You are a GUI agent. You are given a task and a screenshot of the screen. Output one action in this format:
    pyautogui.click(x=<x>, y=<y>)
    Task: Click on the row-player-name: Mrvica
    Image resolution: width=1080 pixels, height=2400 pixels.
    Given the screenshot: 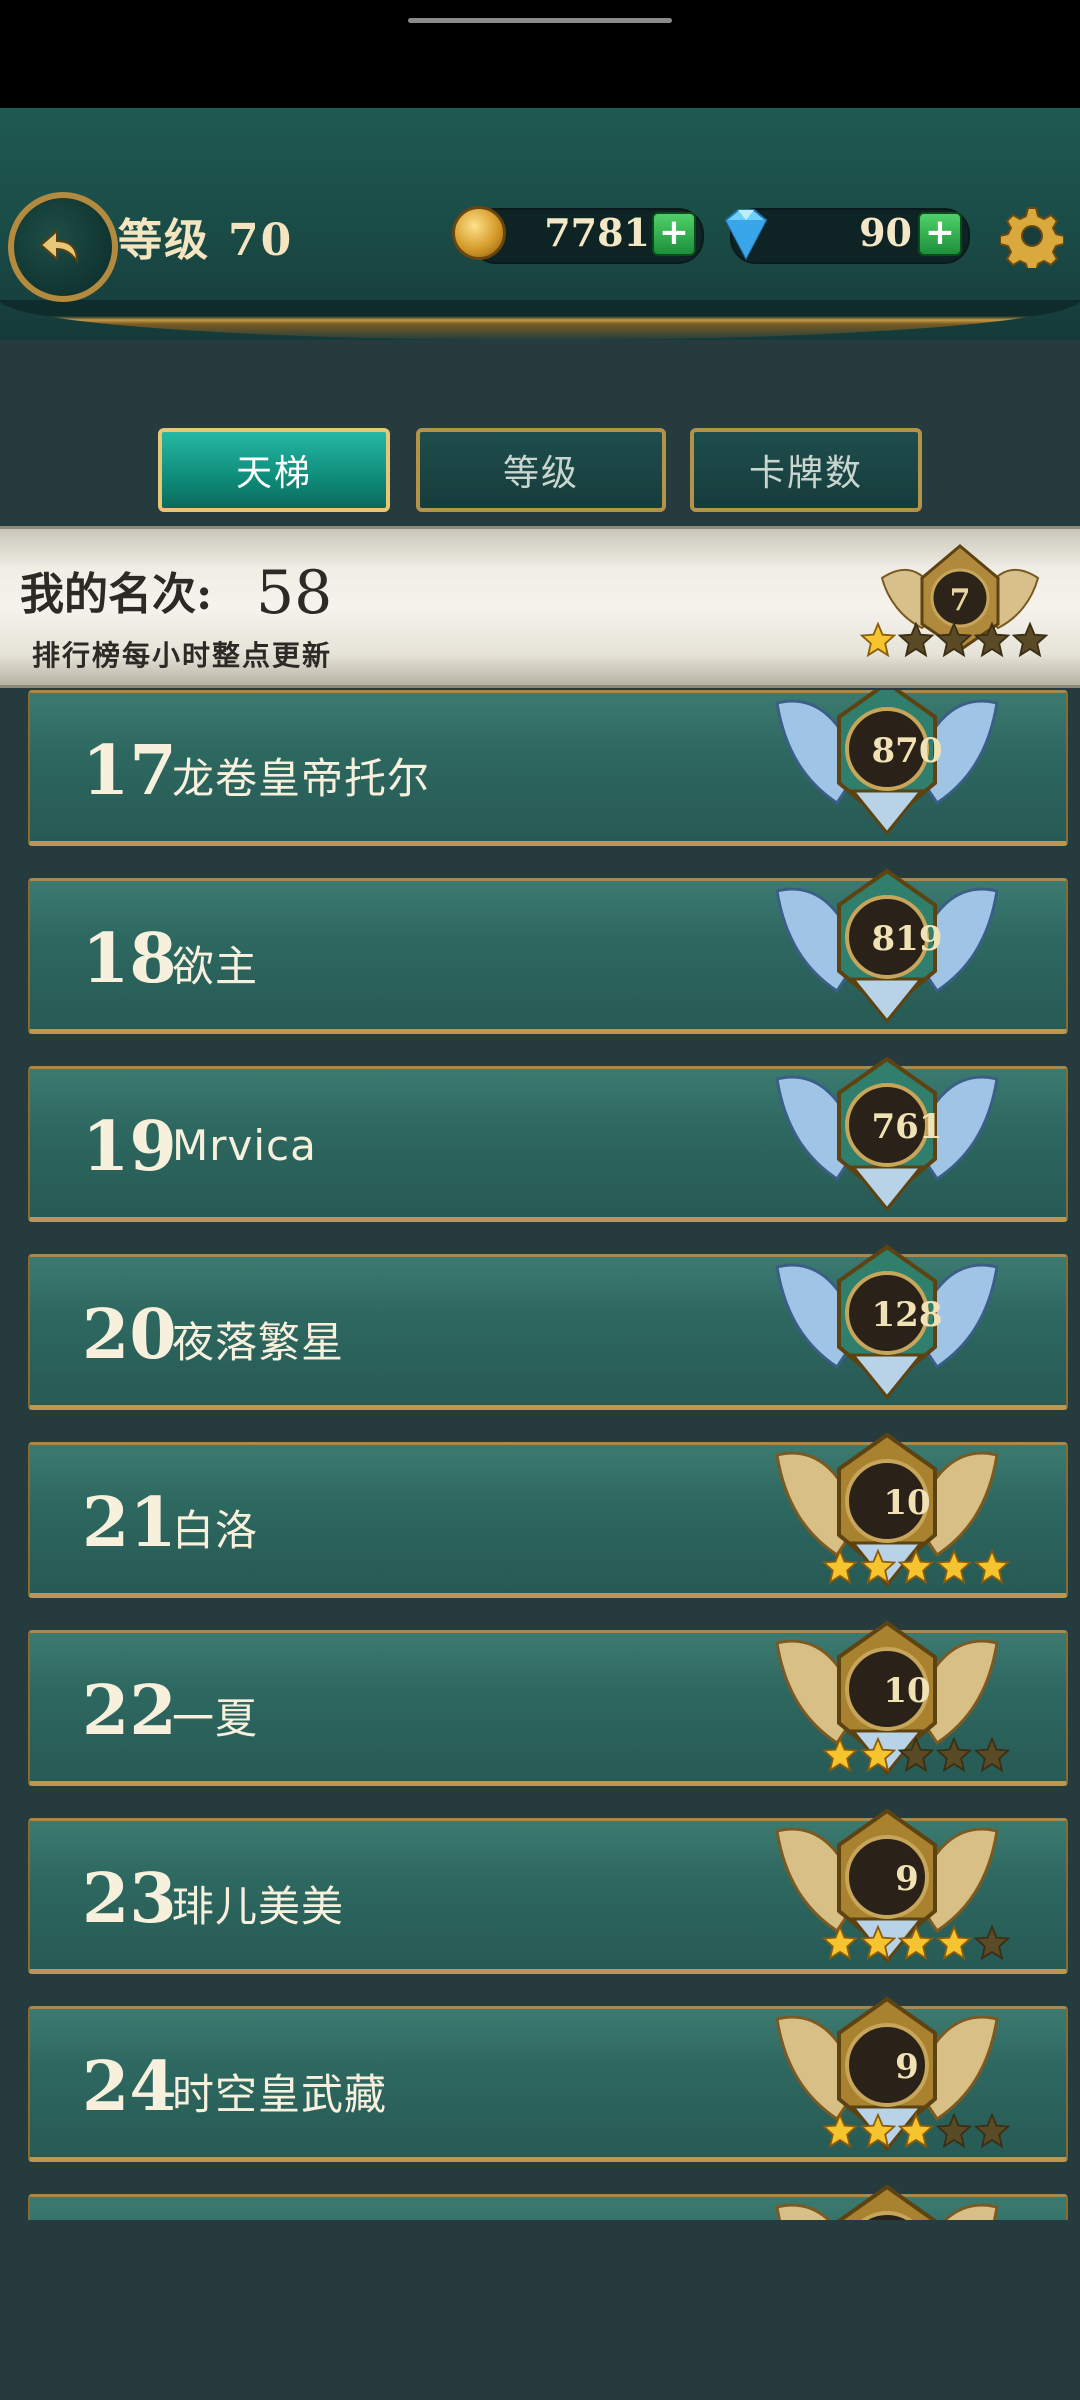 What is the action you would take?
    pyautogui.click(x=244, y=1145)
    